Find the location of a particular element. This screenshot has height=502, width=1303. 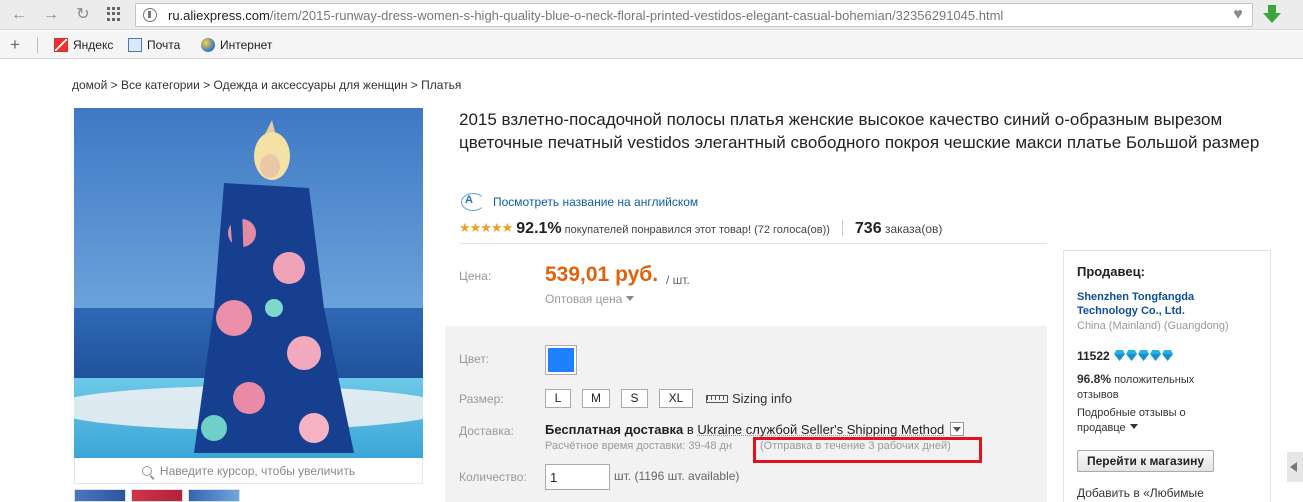

globe-icon is located at coordinates (208, 45).